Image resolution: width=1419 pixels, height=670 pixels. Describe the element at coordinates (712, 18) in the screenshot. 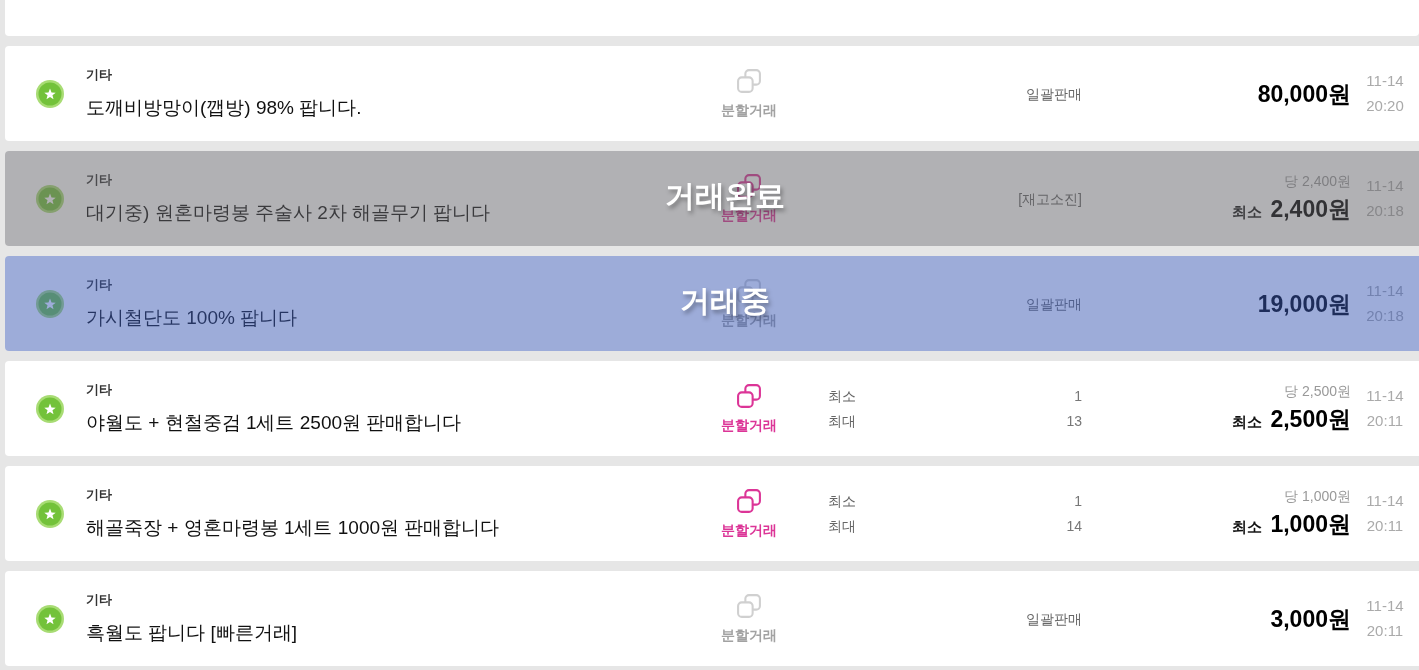

I see `listing-card` at that location.